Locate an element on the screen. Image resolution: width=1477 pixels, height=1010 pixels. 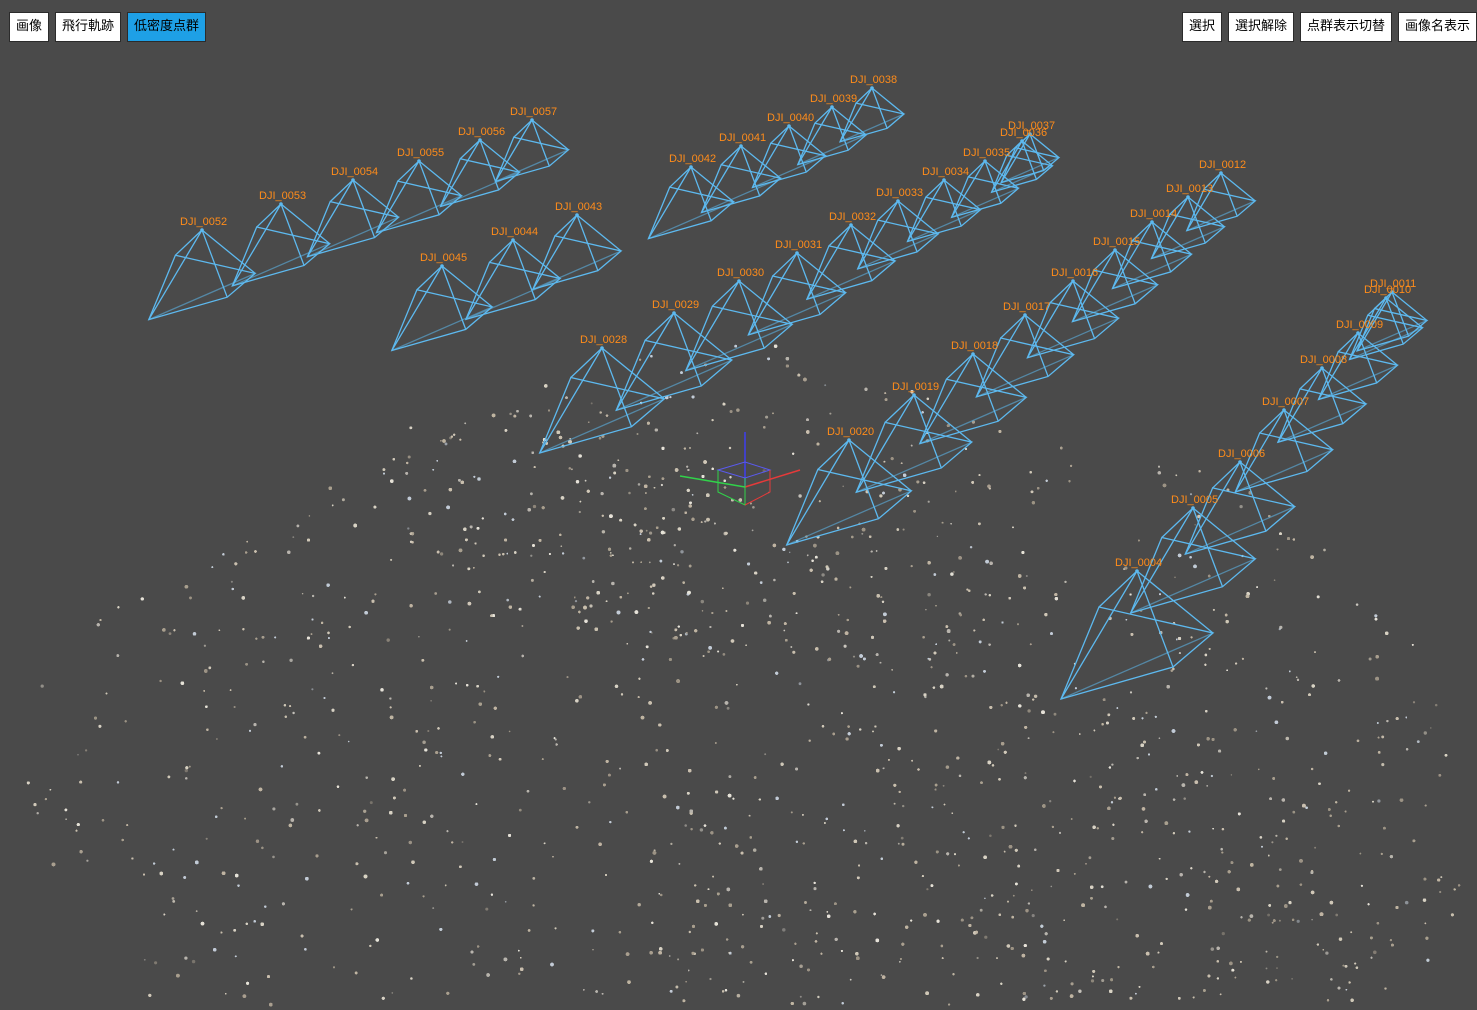
low-density-cloud-button: 低密度点群 is located at coordinates (167, 27).